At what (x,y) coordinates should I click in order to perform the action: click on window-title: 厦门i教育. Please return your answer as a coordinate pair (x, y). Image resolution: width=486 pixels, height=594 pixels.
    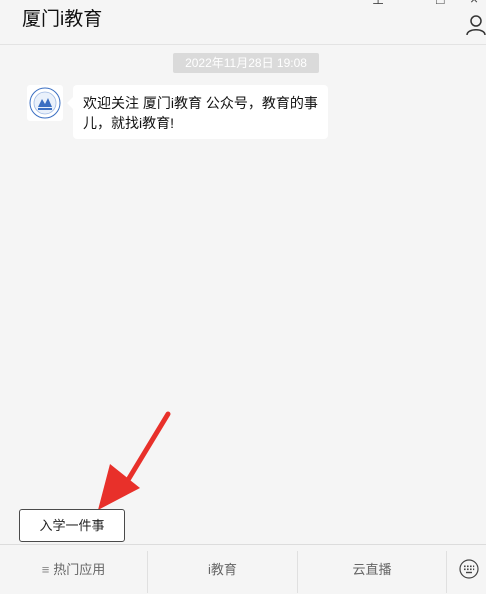
    Looking at the image, I should click on (62, 19).